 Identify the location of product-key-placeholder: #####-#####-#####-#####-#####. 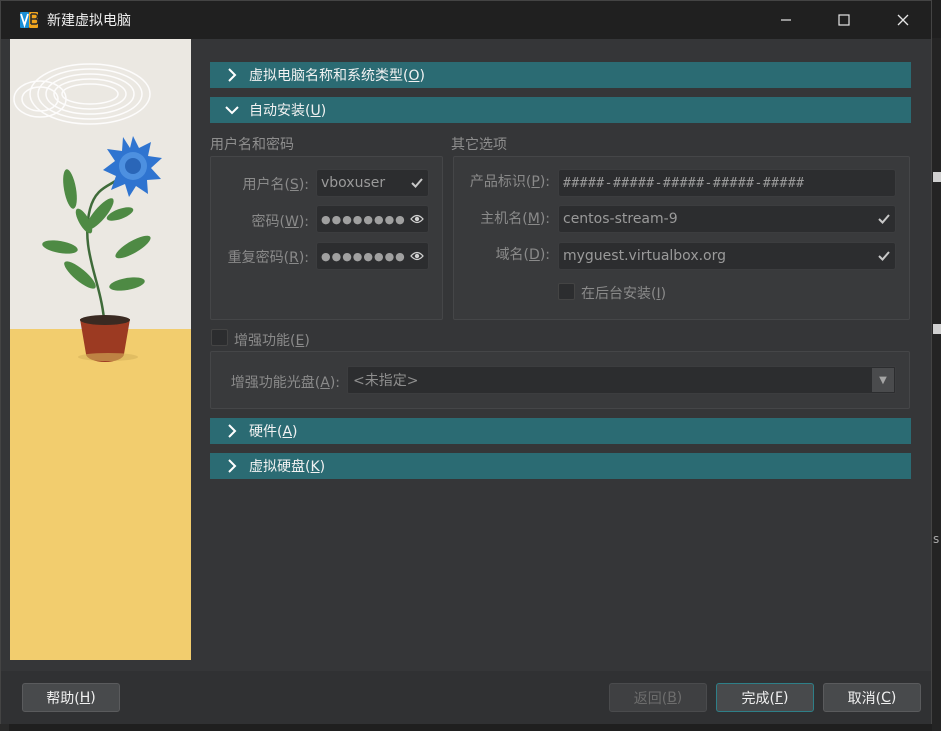
(684, 183).